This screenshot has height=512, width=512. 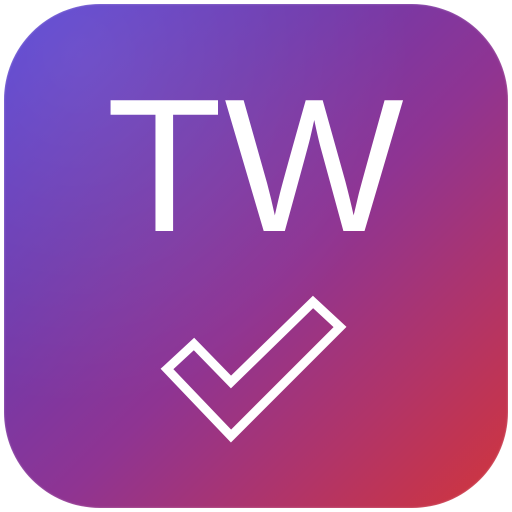 What do you see at coordinates (253, 369) in the screenshot?
I see `checkmark-outline-icon` at bounding box center [253, 369].